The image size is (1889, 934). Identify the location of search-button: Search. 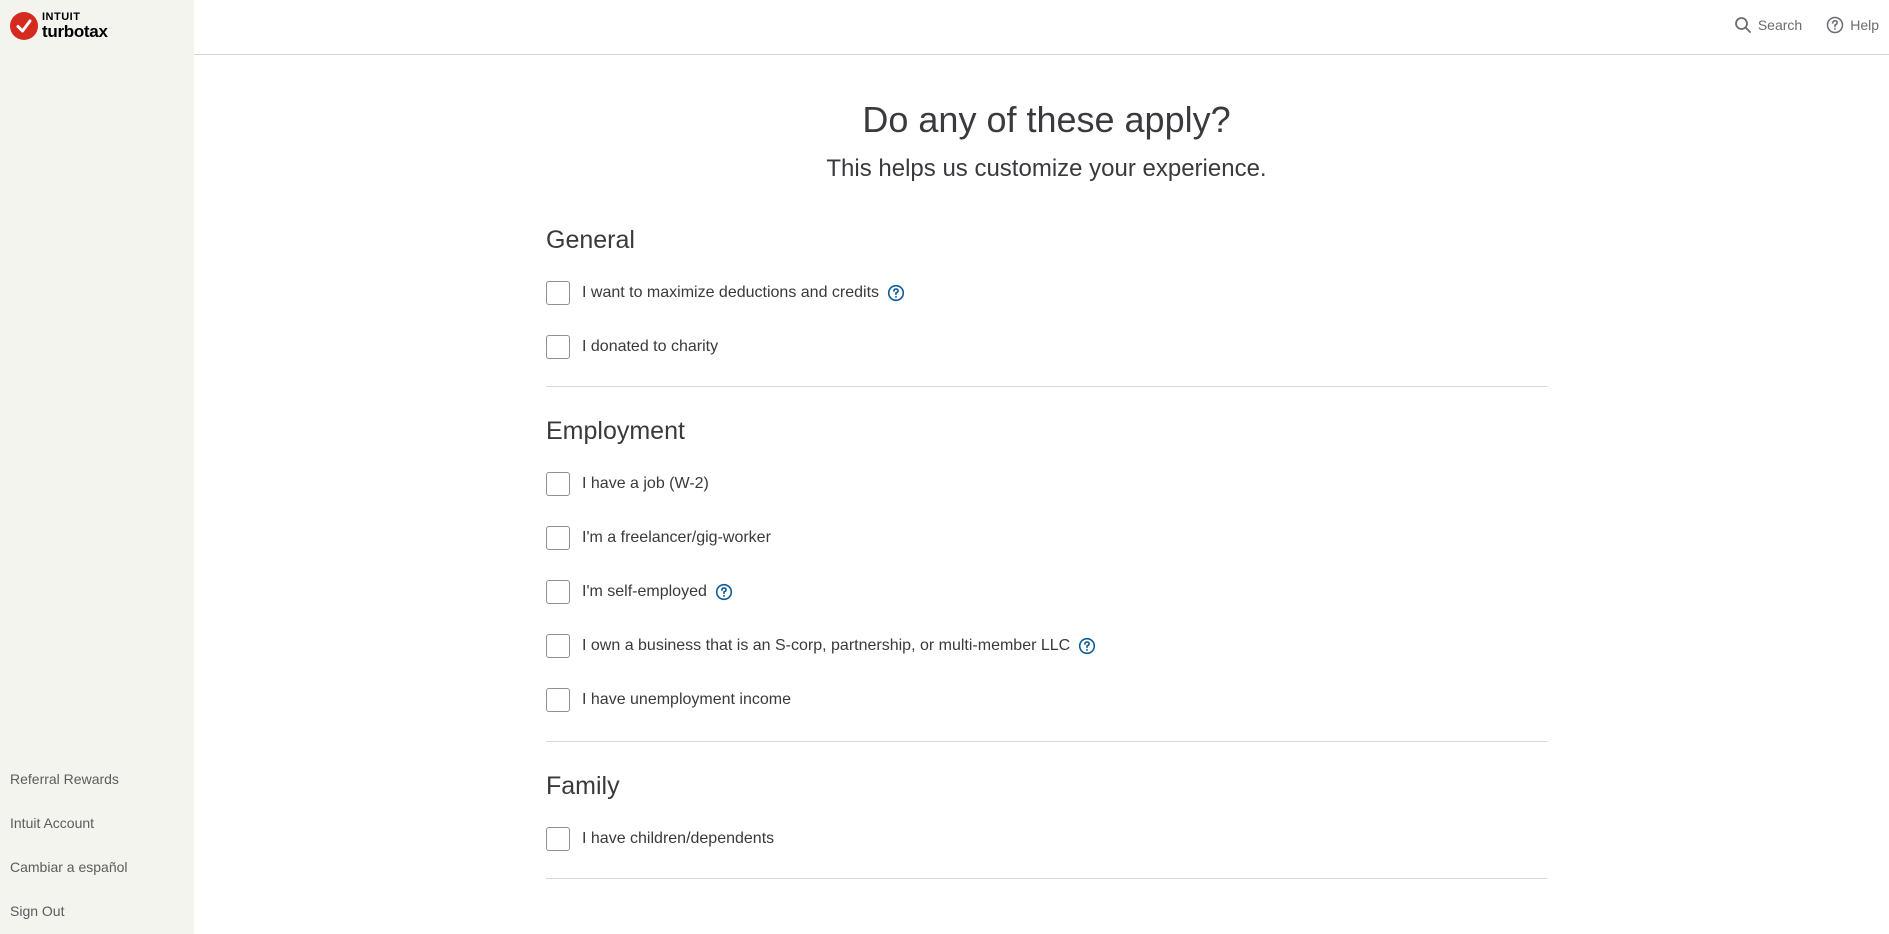
(1768, 25).